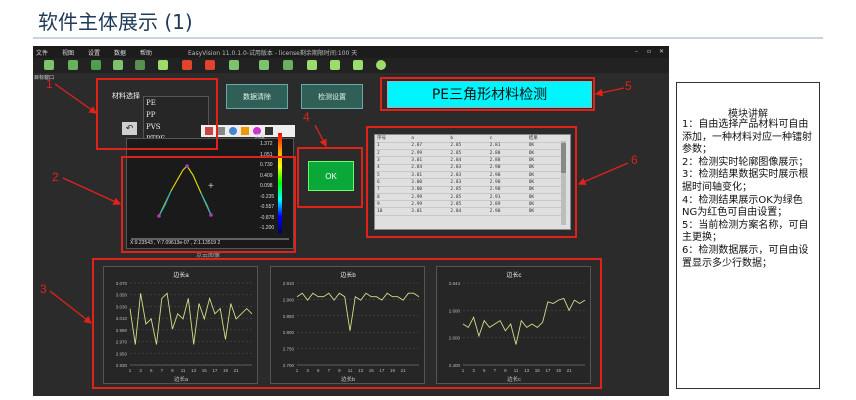 The image size is (856, 400). Describe the element at coordinates (96, 65) in the screenshot. I see `open-icon` at that location.